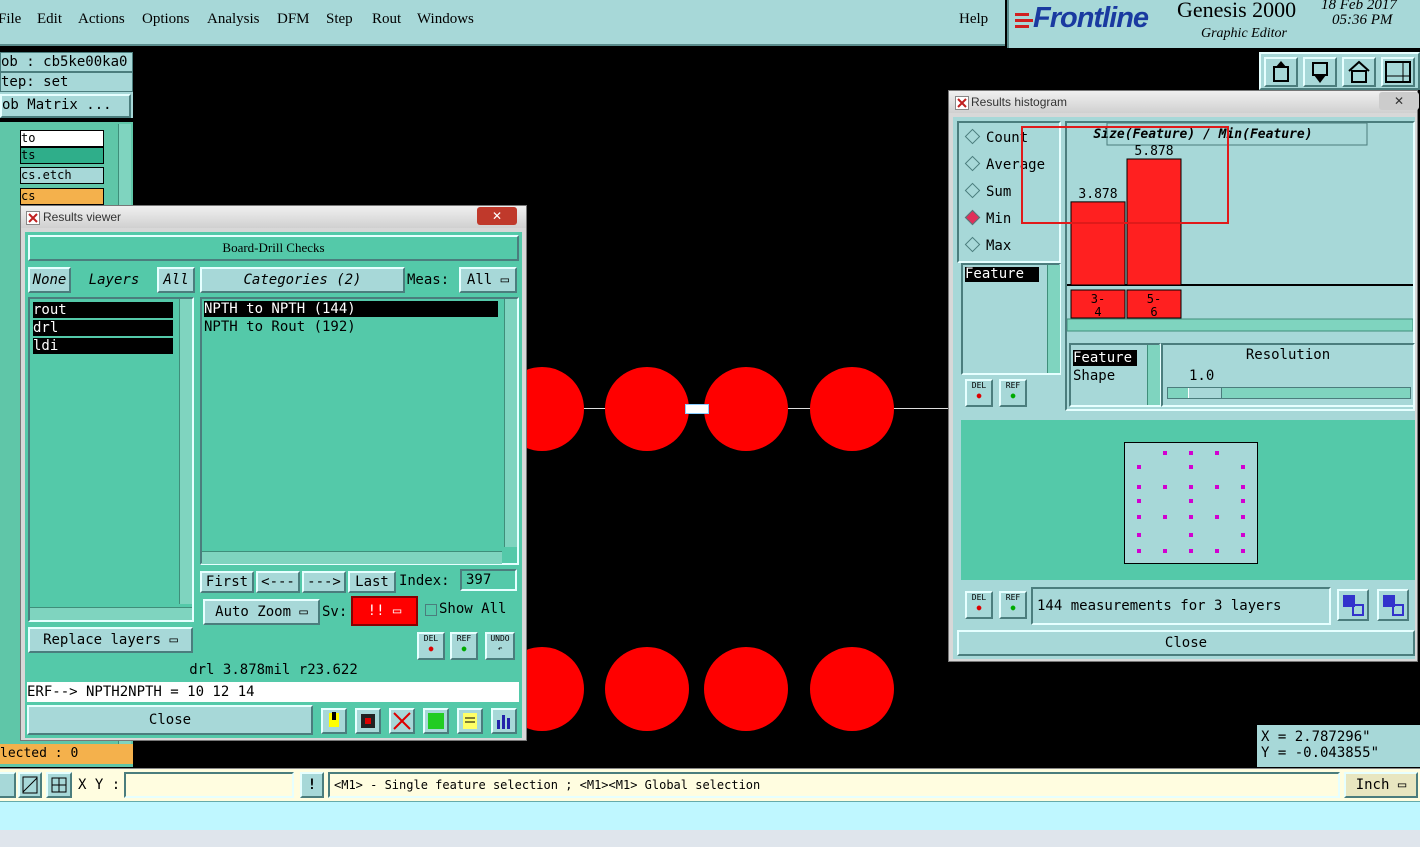 This screenshot has height=847, width=1420. What do you see at coordinates (103, 310) in the screenshot?
I see `list-item: rout` at bounding box center [103, 310].